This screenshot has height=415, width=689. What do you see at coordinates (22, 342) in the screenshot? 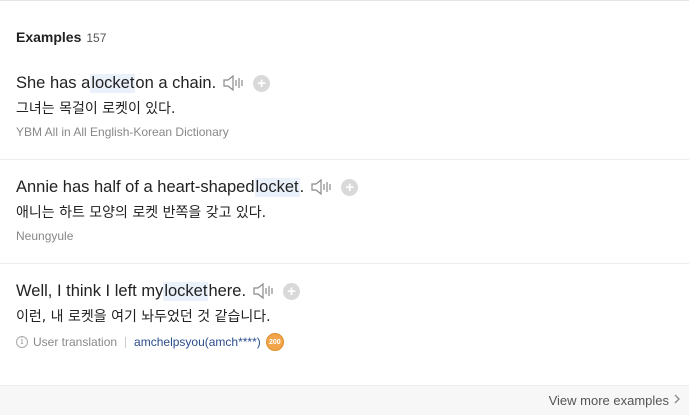
I see `info-icon: i` at bounding box center [22, 342].